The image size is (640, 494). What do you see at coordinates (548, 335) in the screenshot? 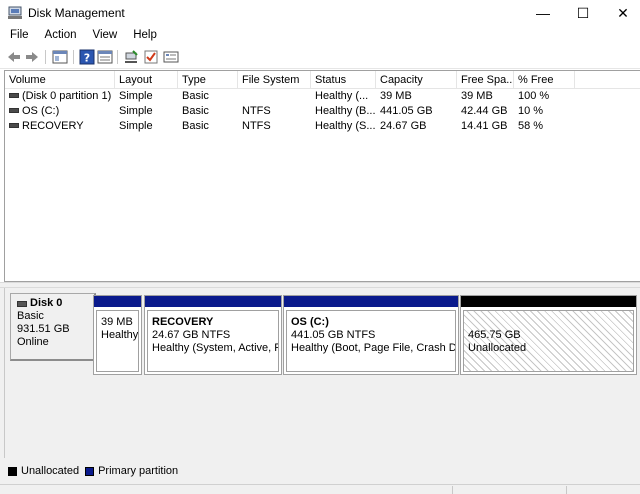
I see `partition-unallocated: 465.75 GB Unallocated` at bounding box center [548, 335].